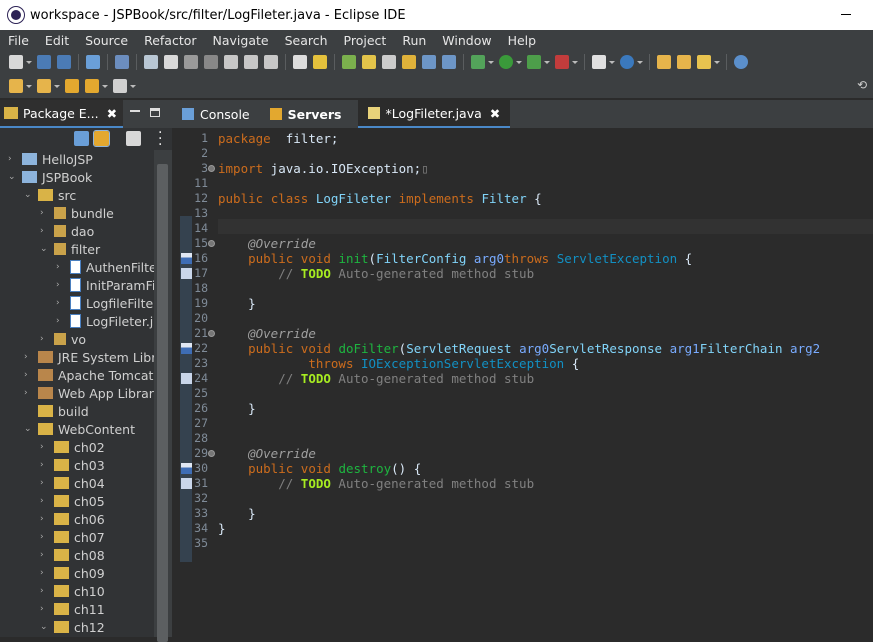 Image resolution: width=873 pixels, height=642 pixels. I want to click on skip-breakpoints-icon, so click(122, 62).